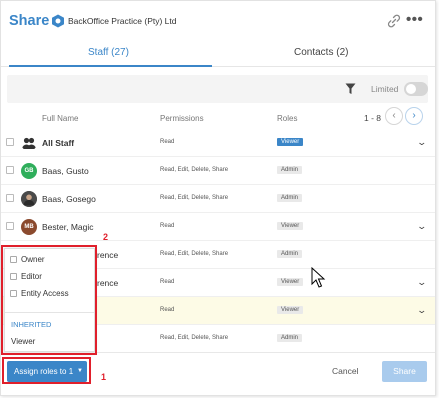 The height and width of the screenshot is (398, 439). Describe the element at coordinates (394, 21) in the screenshot. I see `link-icon` at that location.